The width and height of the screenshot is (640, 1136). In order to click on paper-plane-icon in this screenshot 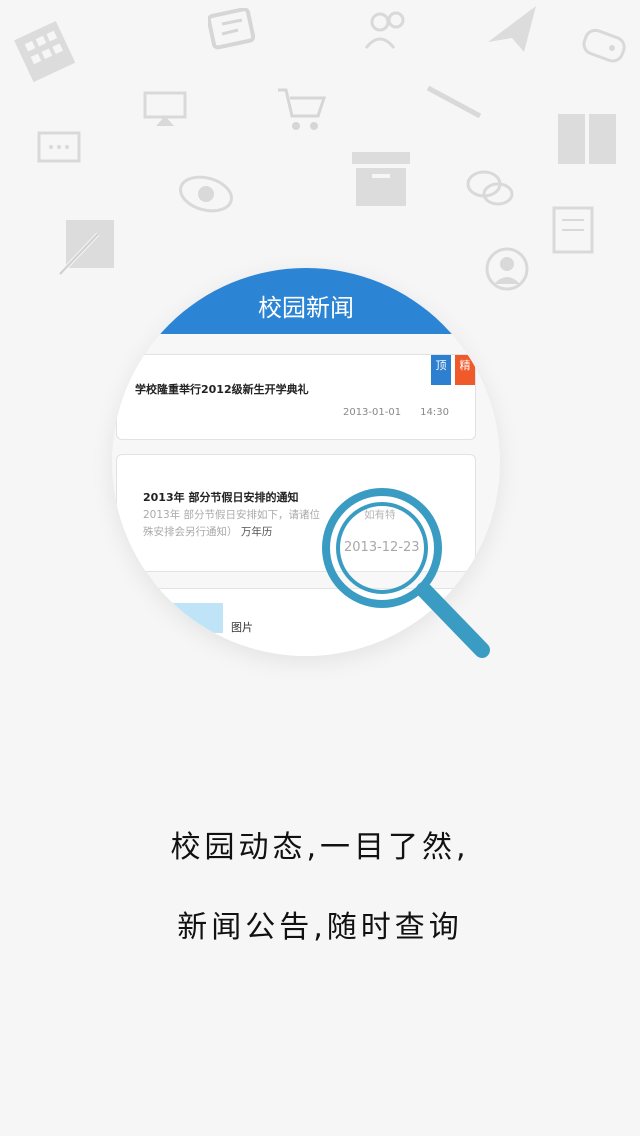, I will do `click(512, 30)`.